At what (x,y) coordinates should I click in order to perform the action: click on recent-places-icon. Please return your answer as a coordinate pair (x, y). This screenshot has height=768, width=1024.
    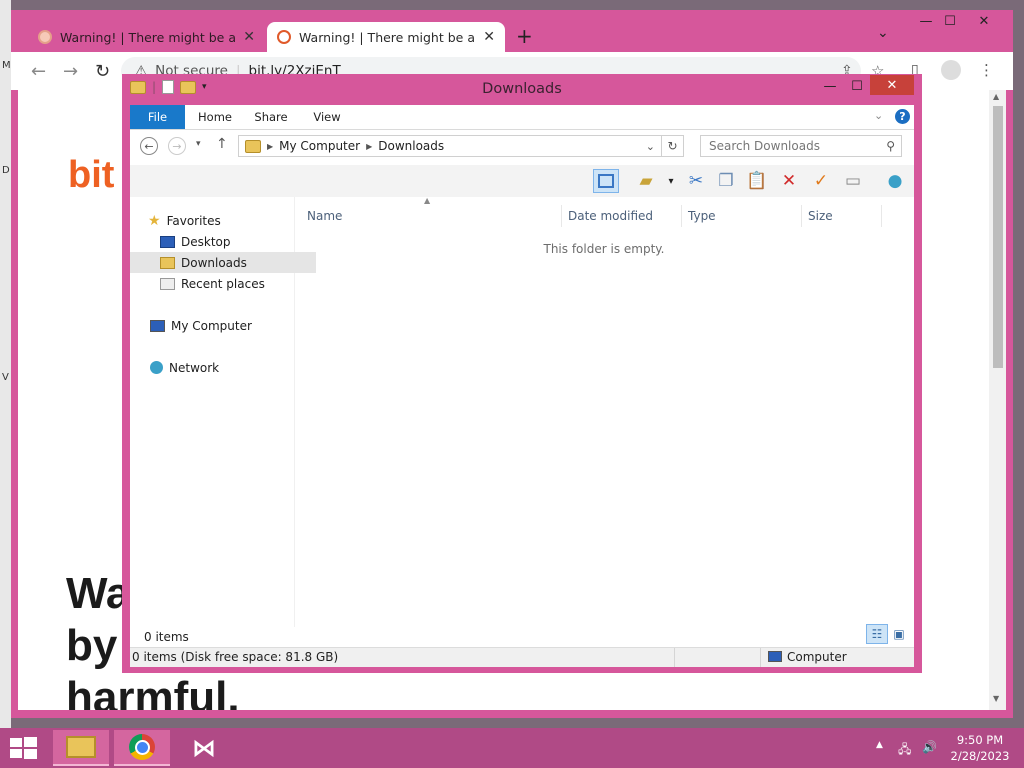
    Looking at the image, I should click on (167, 283).